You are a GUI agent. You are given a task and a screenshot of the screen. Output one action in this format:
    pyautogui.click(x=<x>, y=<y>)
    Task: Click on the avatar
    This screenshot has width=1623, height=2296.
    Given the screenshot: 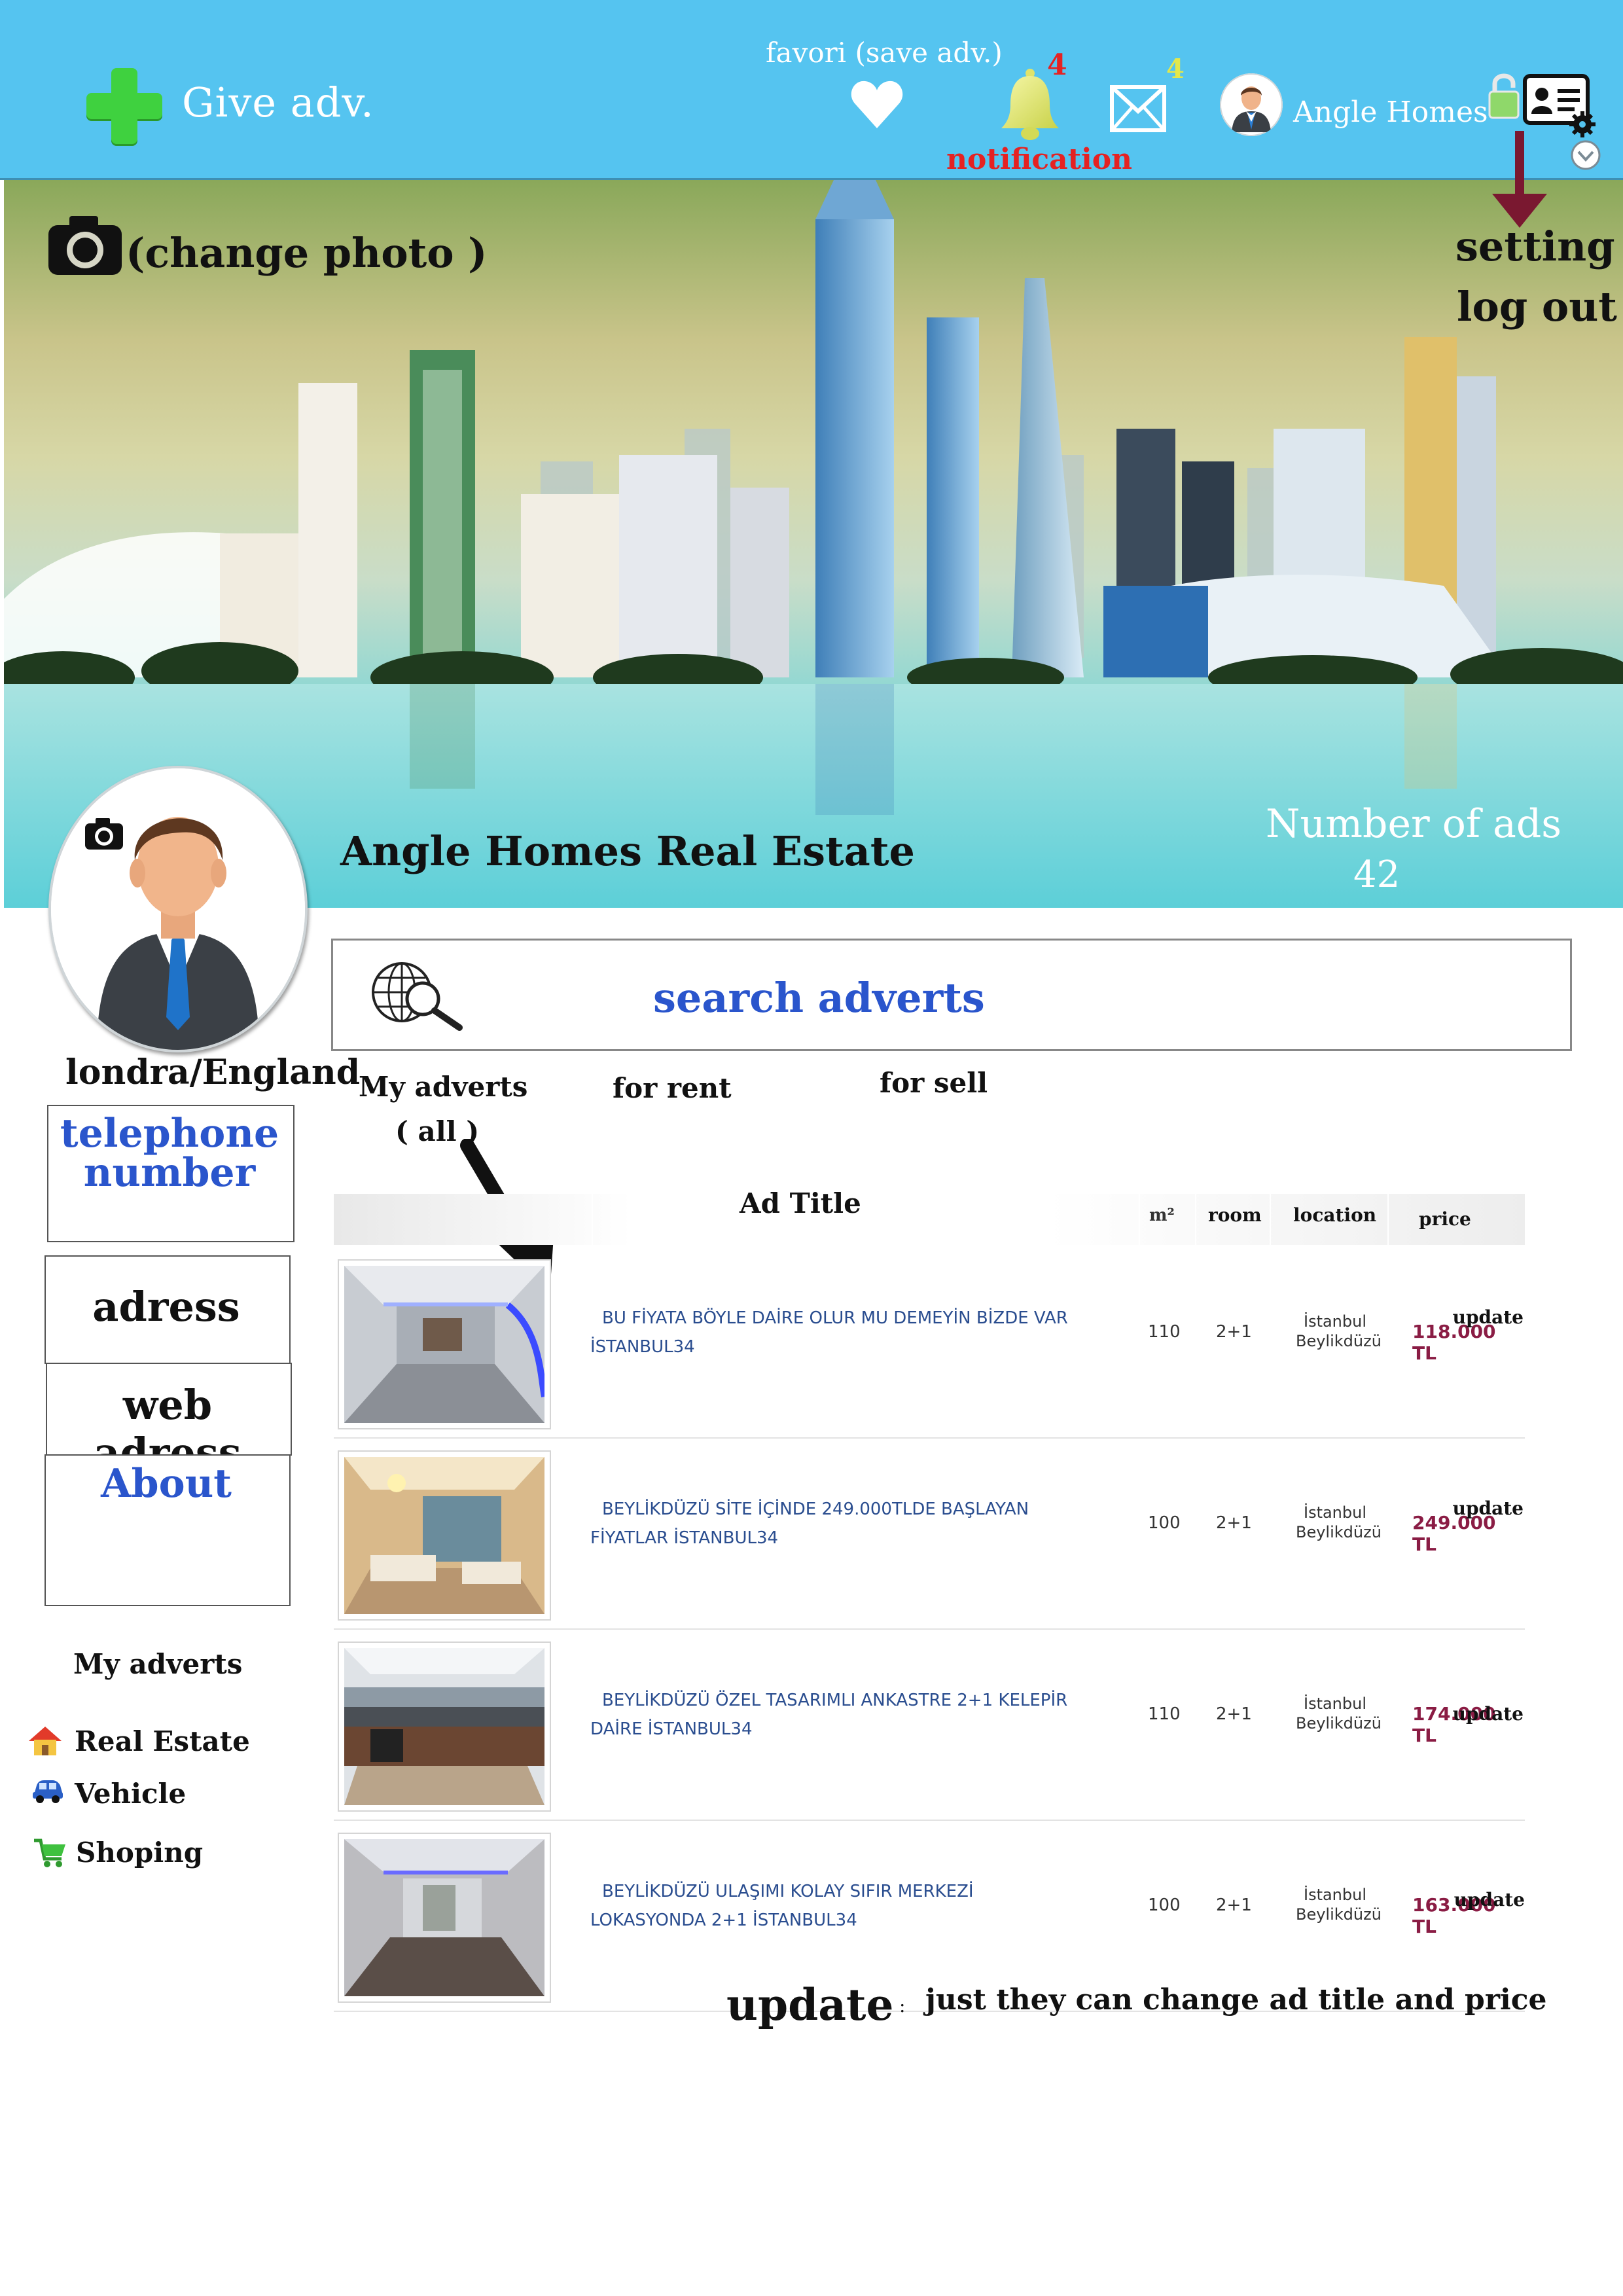 What is the action you would take?
    pyautogui.click(x=1251, y=104)
    